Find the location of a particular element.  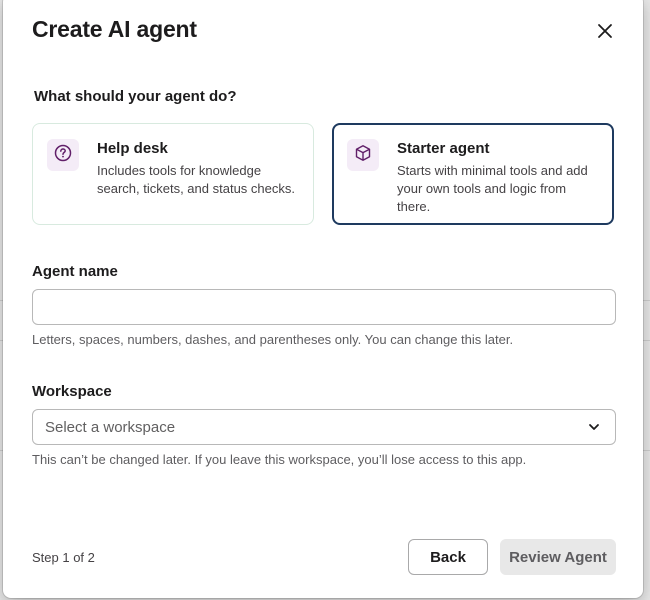

chevron-down-icon is located at coordinates (594, 429).